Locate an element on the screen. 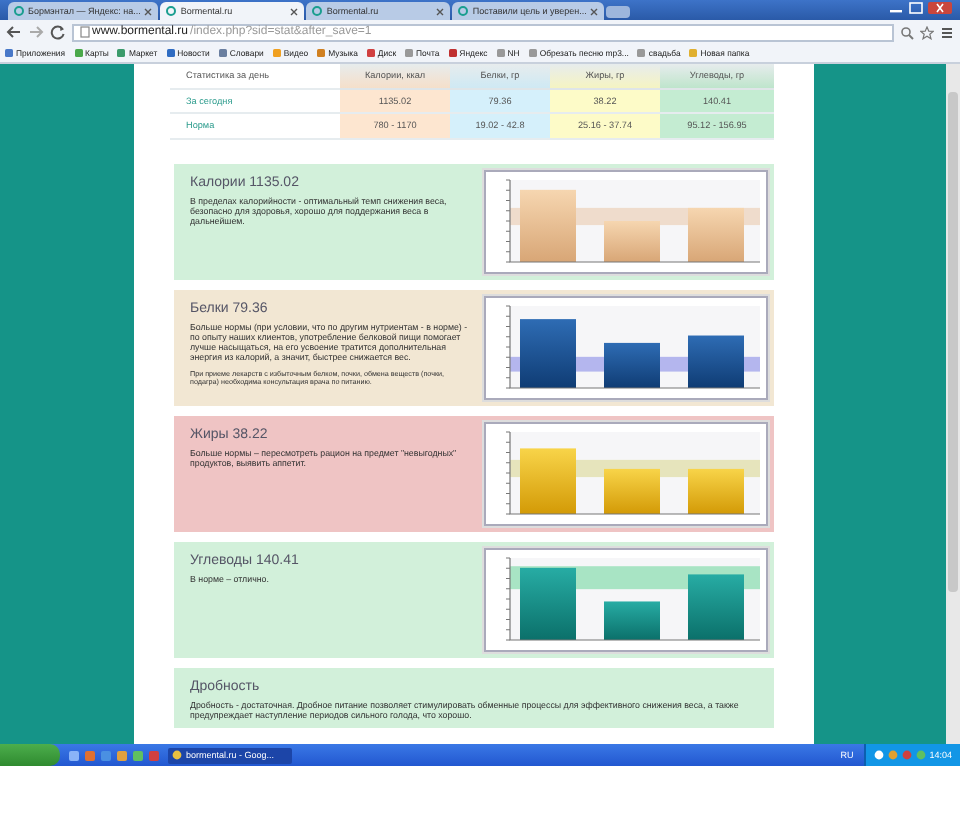 This screenshot has width=960, height=820. new-tab-button is located at coordinates (618, 12).